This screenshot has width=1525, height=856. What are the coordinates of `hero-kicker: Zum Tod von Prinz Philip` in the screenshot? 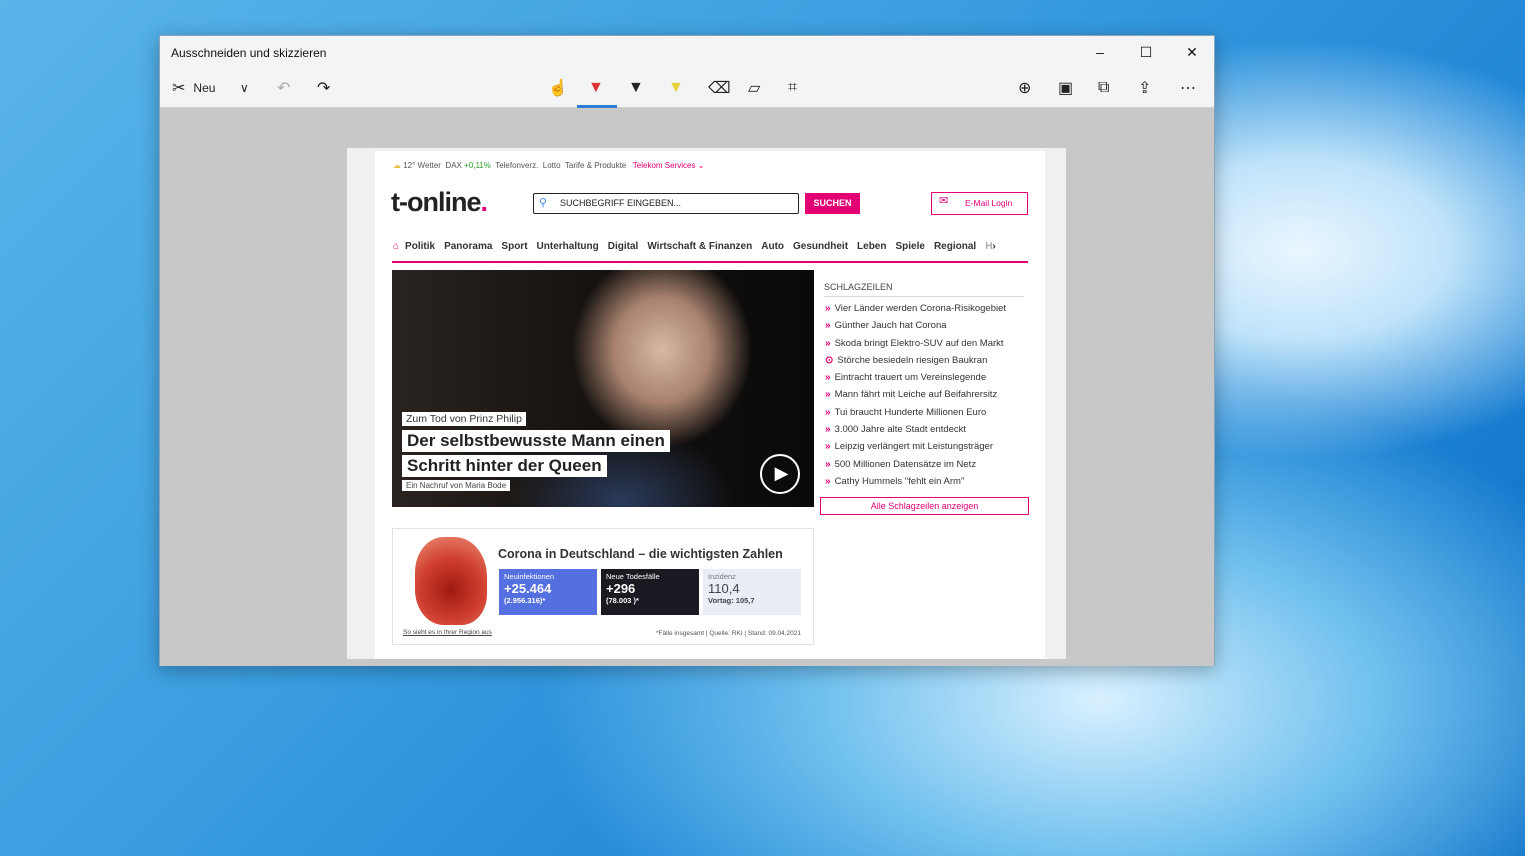 It's located at (464, 419).